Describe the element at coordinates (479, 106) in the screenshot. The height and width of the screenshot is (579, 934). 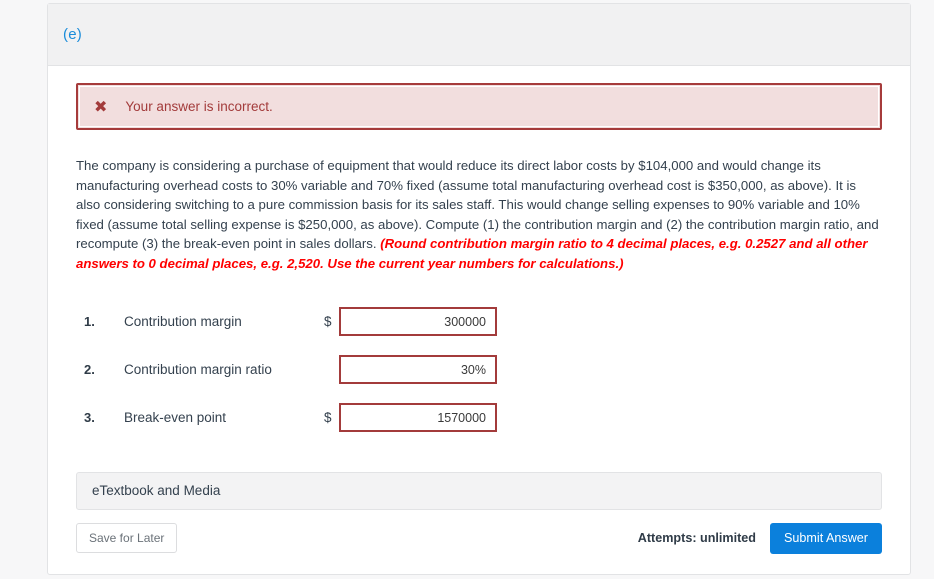
I see `error-alert-banner: ✖ Your answer is incorrect.` at that location.